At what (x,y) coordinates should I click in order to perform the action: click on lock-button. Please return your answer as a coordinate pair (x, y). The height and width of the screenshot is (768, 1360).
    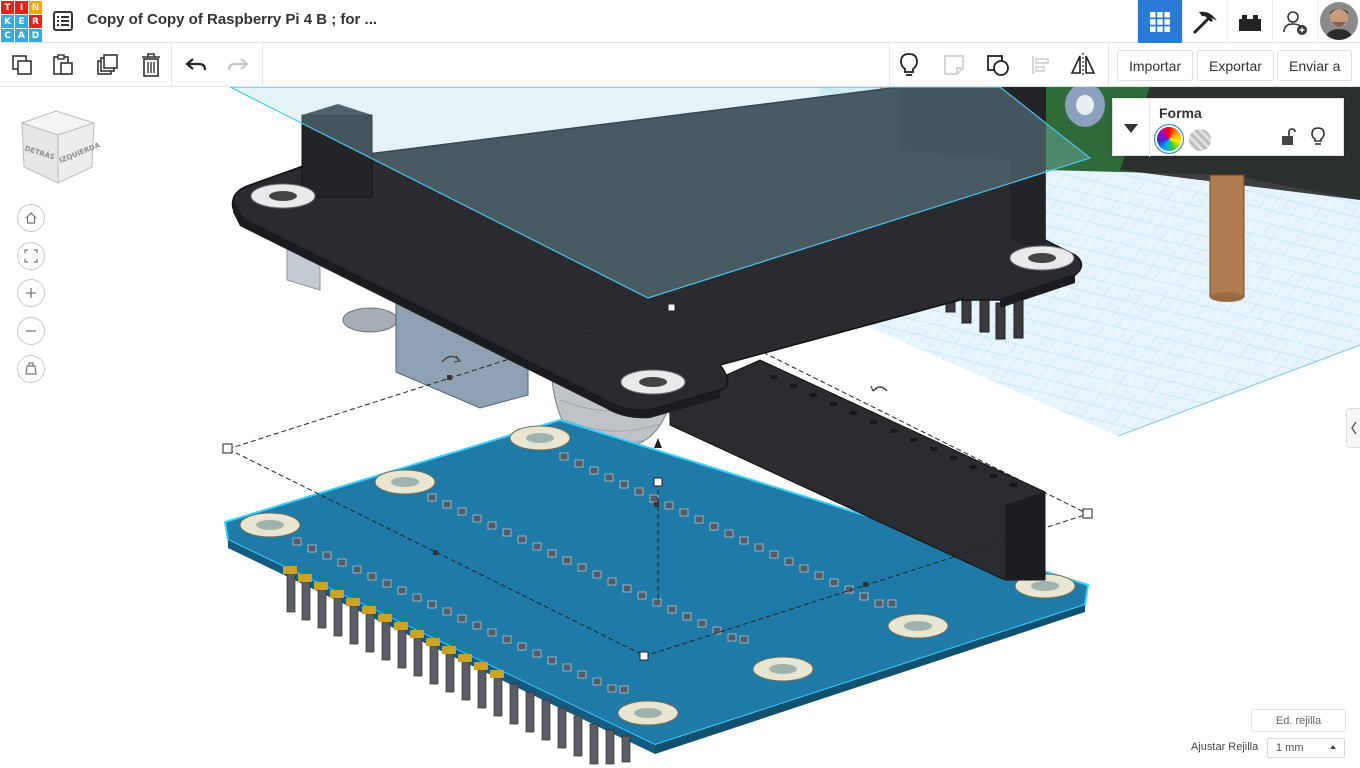
    Looking at the image, I should click on (1288, 139).